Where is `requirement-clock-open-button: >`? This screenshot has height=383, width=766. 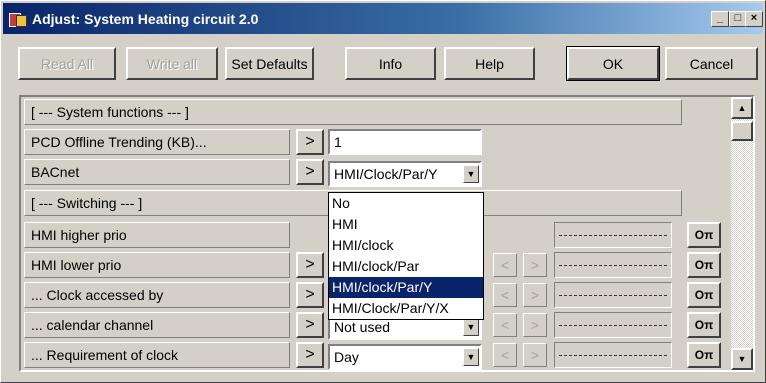 requirement-clock-open-button: > is located at coordinates (310, 355).